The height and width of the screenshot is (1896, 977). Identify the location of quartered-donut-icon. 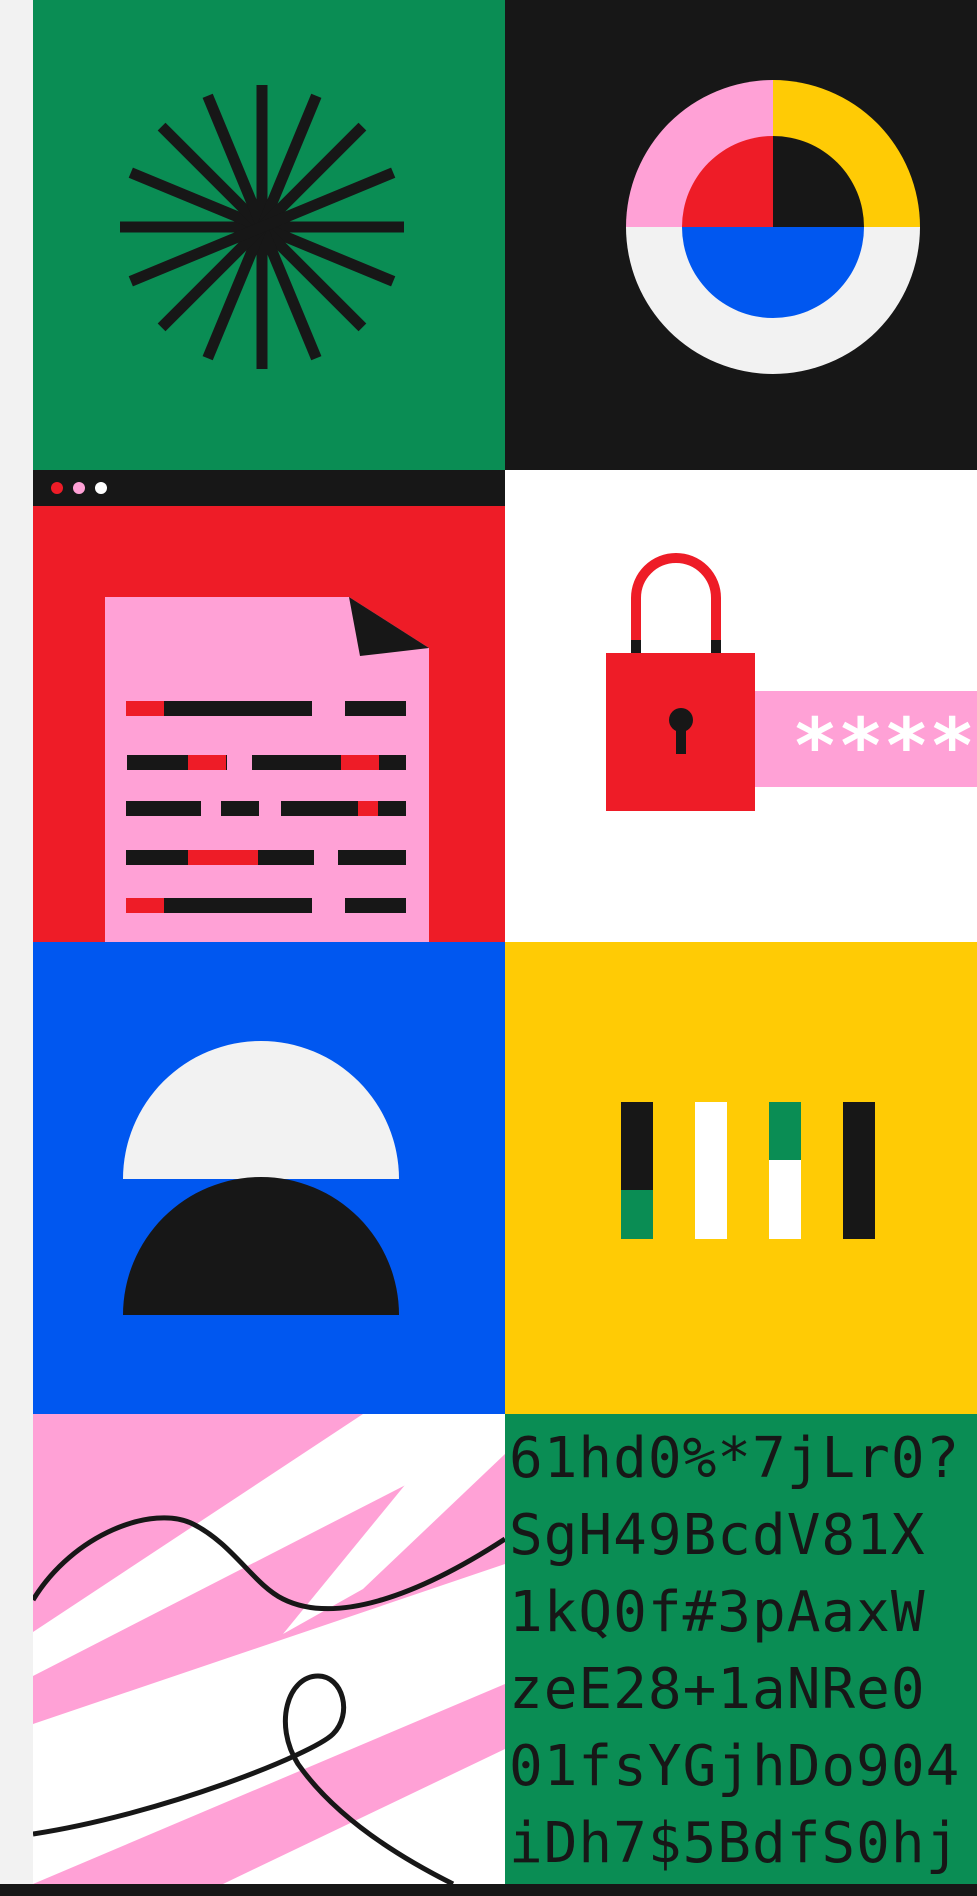
(773, 227).